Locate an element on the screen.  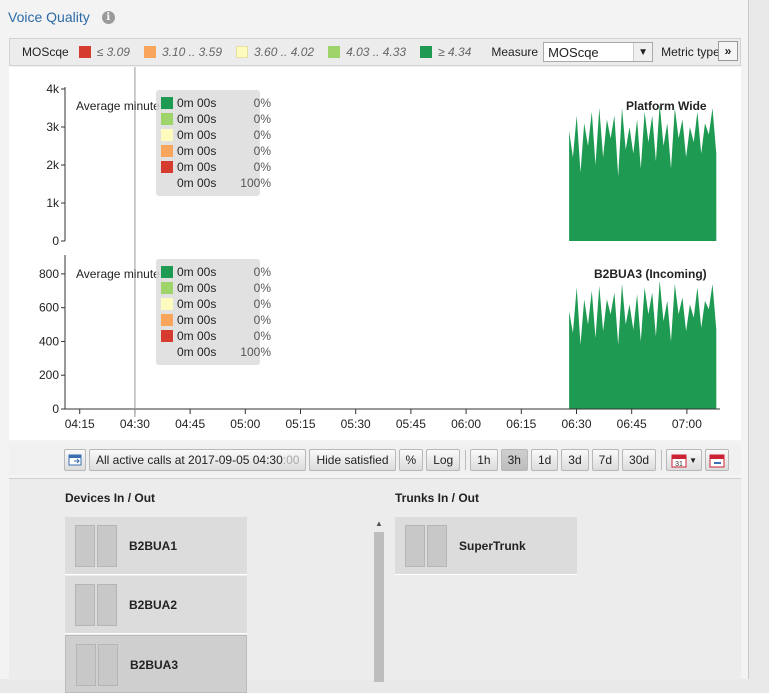
info-icon: i is located at coordinates (108, 17).